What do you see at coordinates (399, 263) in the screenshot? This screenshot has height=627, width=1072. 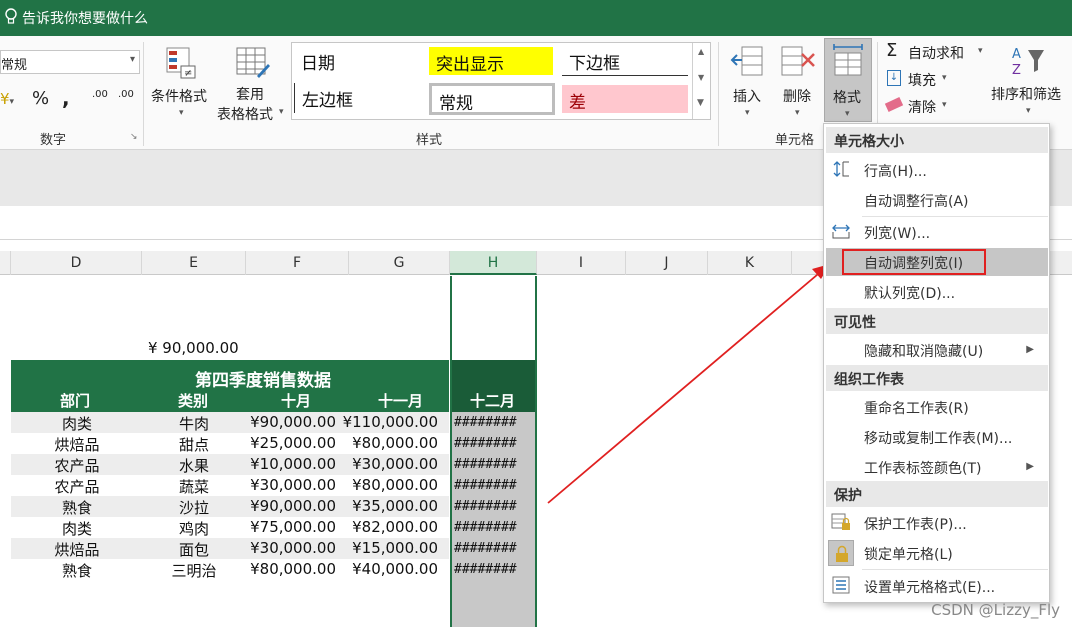 I see `col-header-g: G` at bounding box center [399, 263].